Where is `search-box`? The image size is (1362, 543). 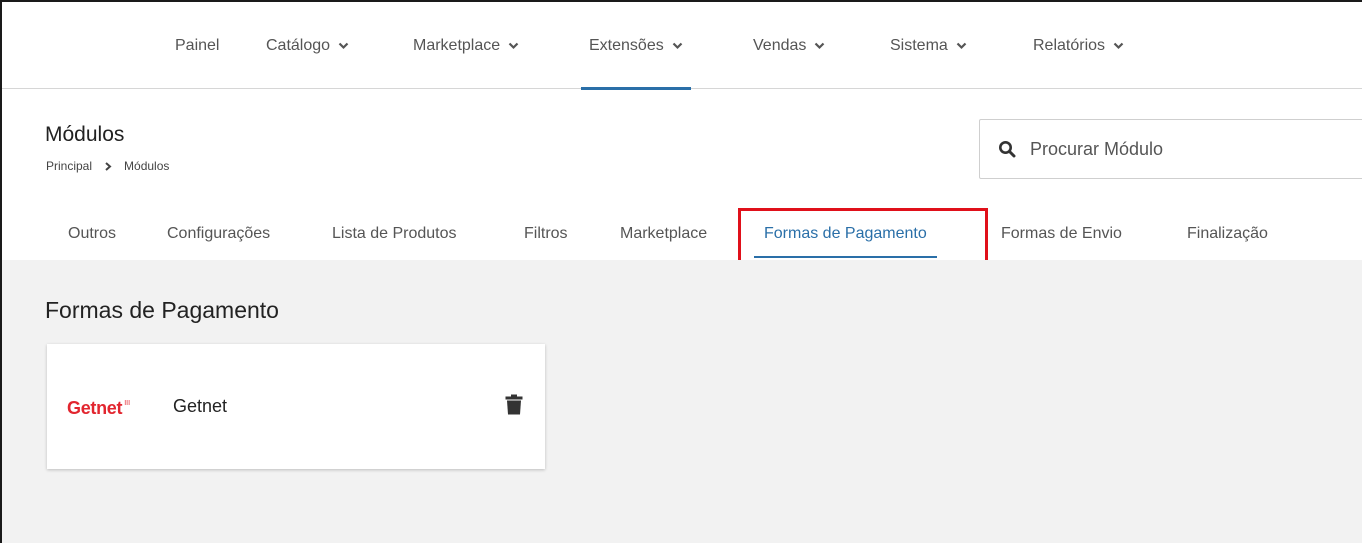 search-box is located at coordinates (1170, 149).